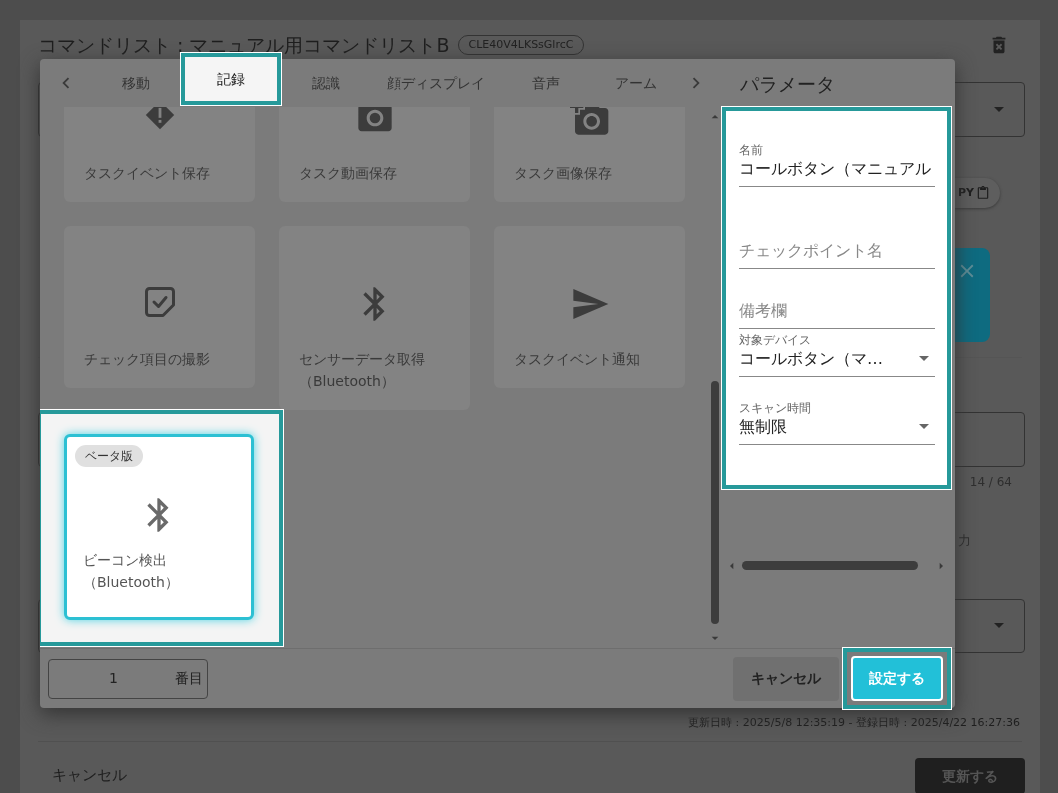 The width and height of the screenshot is (1058, 793). I want to click on command-card: タスク画像保存, so click(589, 154).